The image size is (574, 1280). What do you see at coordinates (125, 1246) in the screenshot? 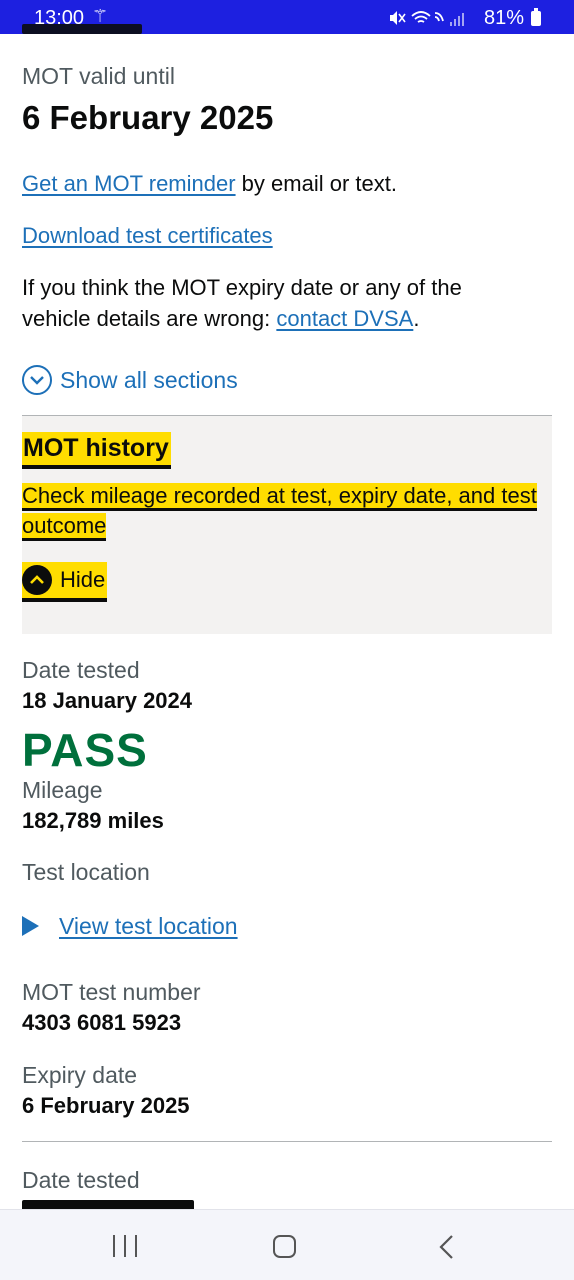
I see `recent-apps-icon` at bounding box center [125, 1246].